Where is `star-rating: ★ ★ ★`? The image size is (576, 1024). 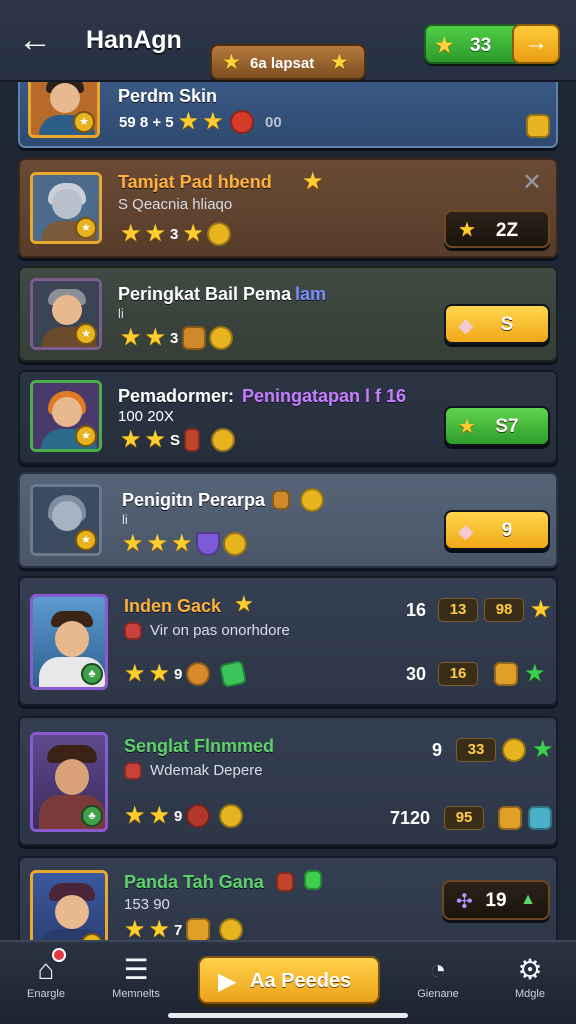
star-rating: ★ ★ ★ is located at coordinates (184, 544).